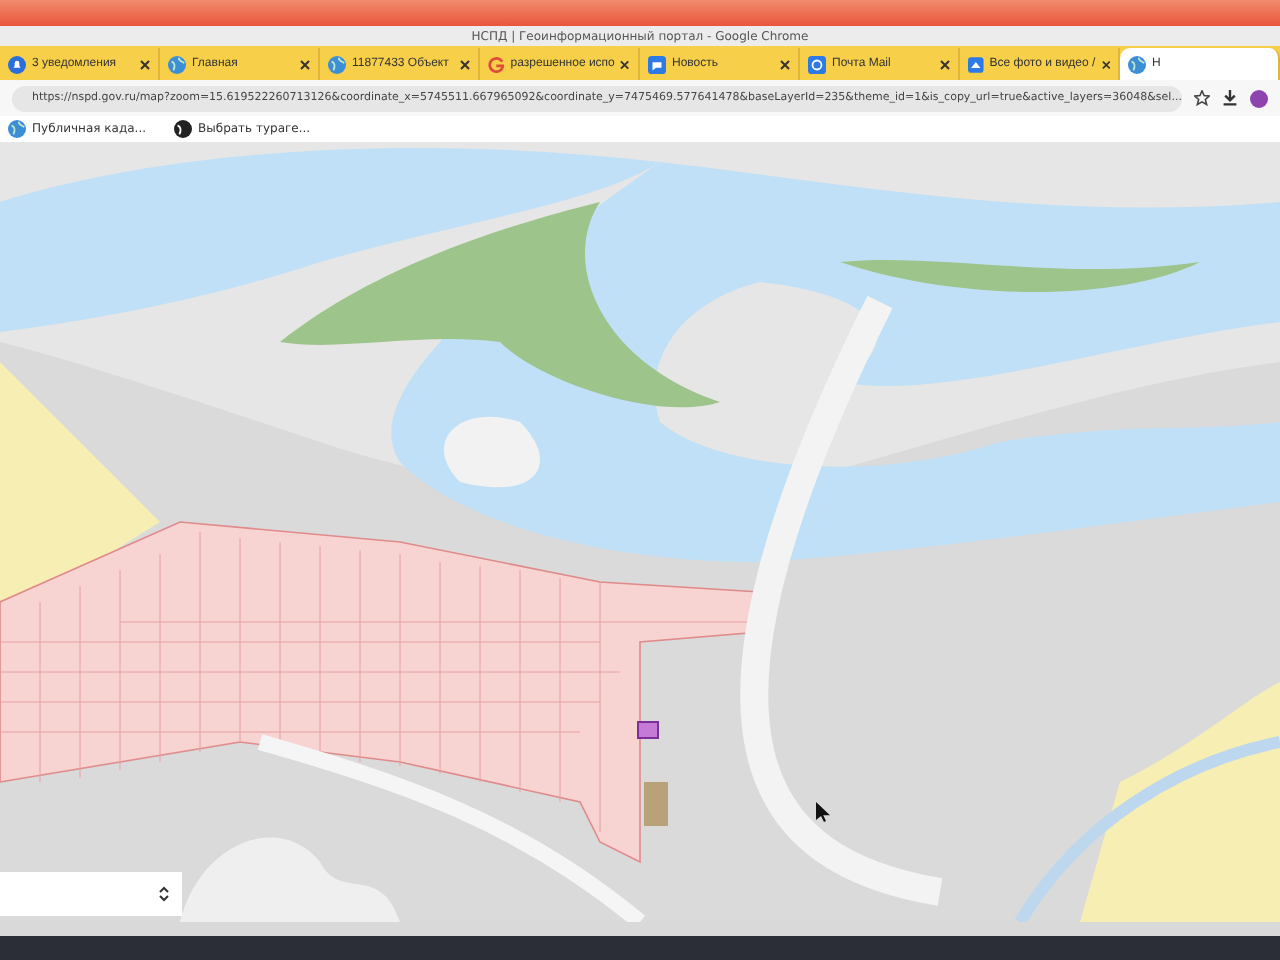  I want to click on chat-icon, so click(657, 64).